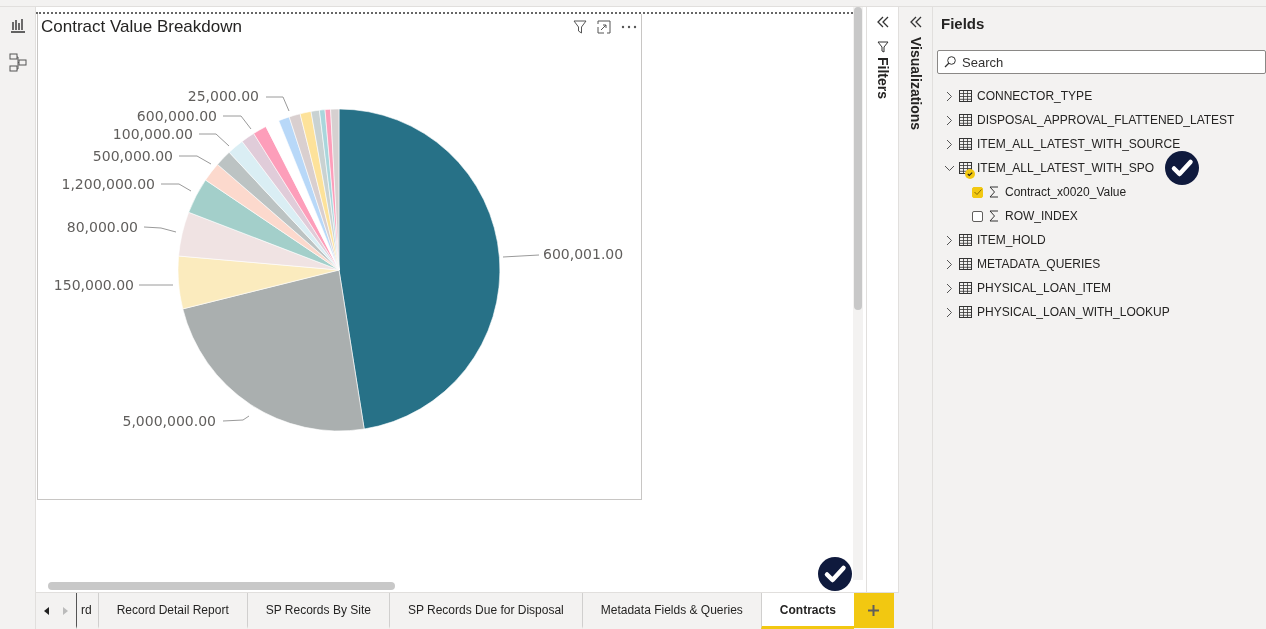  What do you see at coordinates (142, 27) in the screenshot?
I see `chart-title: Contract Value Breakdown` at bounding box center [142, 27].